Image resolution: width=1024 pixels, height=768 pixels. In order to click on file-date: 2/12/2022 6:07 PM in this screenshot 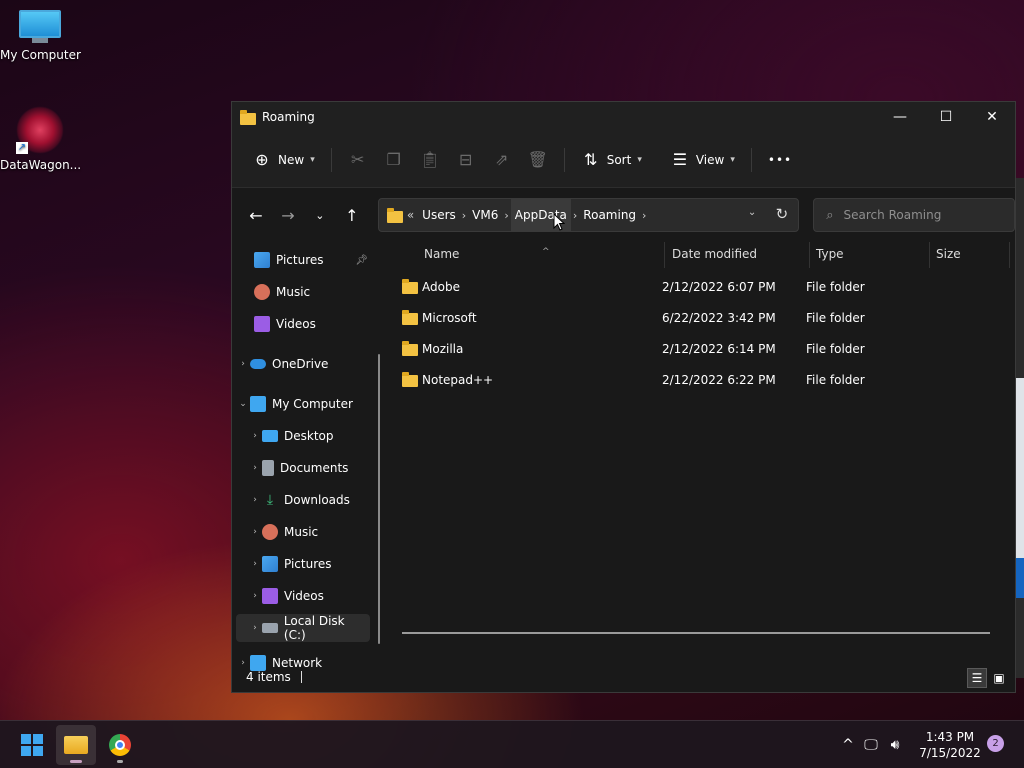, I will do `click(719, 287)`.